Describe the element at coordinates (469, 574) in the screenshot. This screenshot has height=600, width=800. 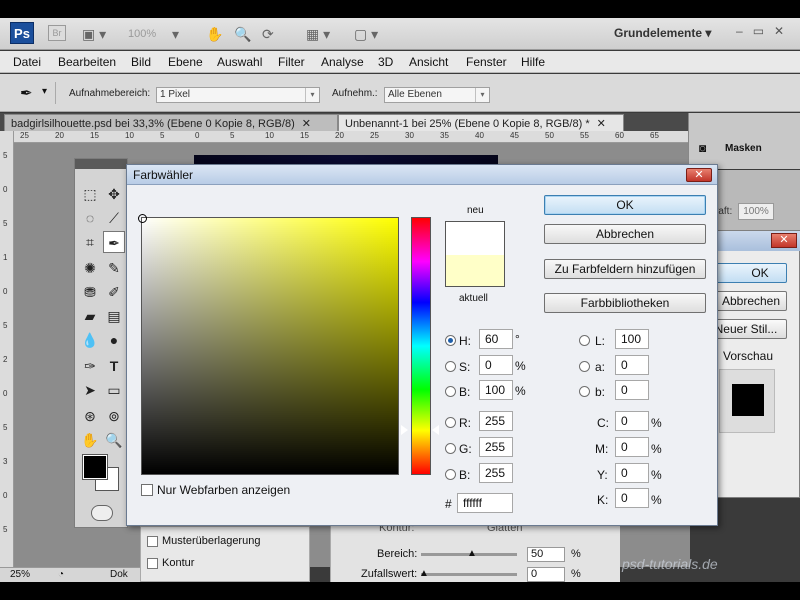
I see `jitter-slider` at that location.